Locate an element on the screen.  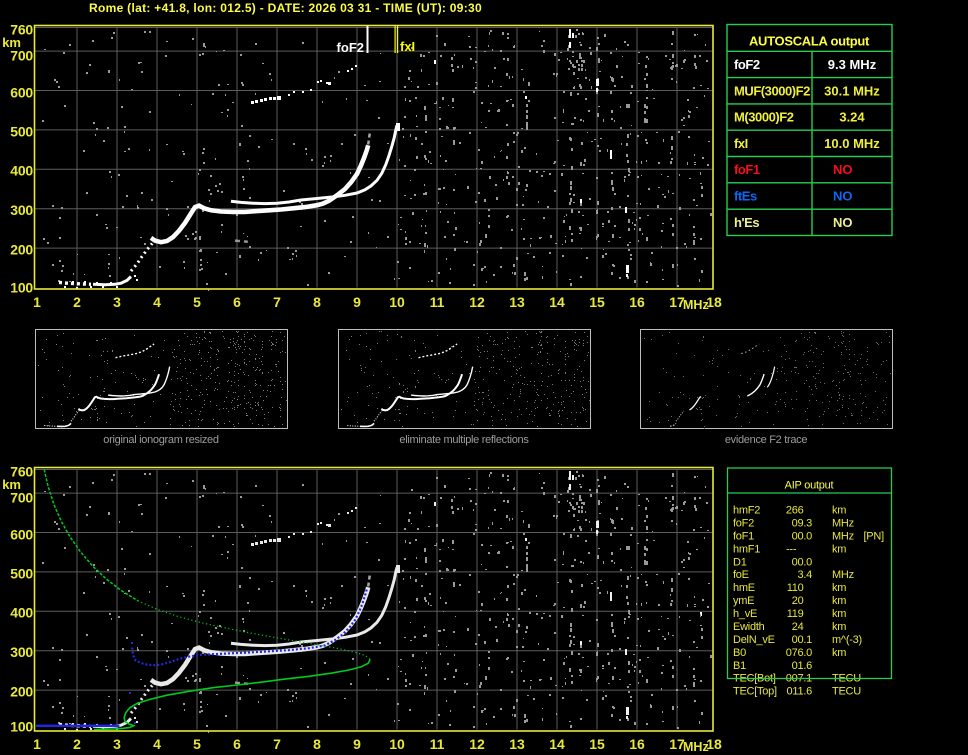
svg-text: original ionogram resized is located at coordinates (161, 440).